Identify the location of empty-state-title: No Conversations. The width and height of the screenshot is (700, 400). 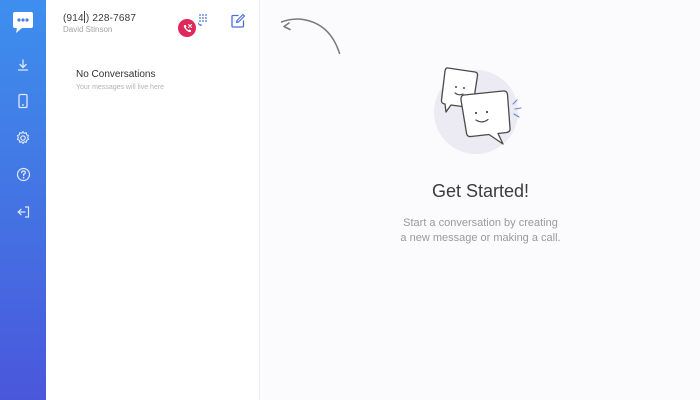
(116, 74).